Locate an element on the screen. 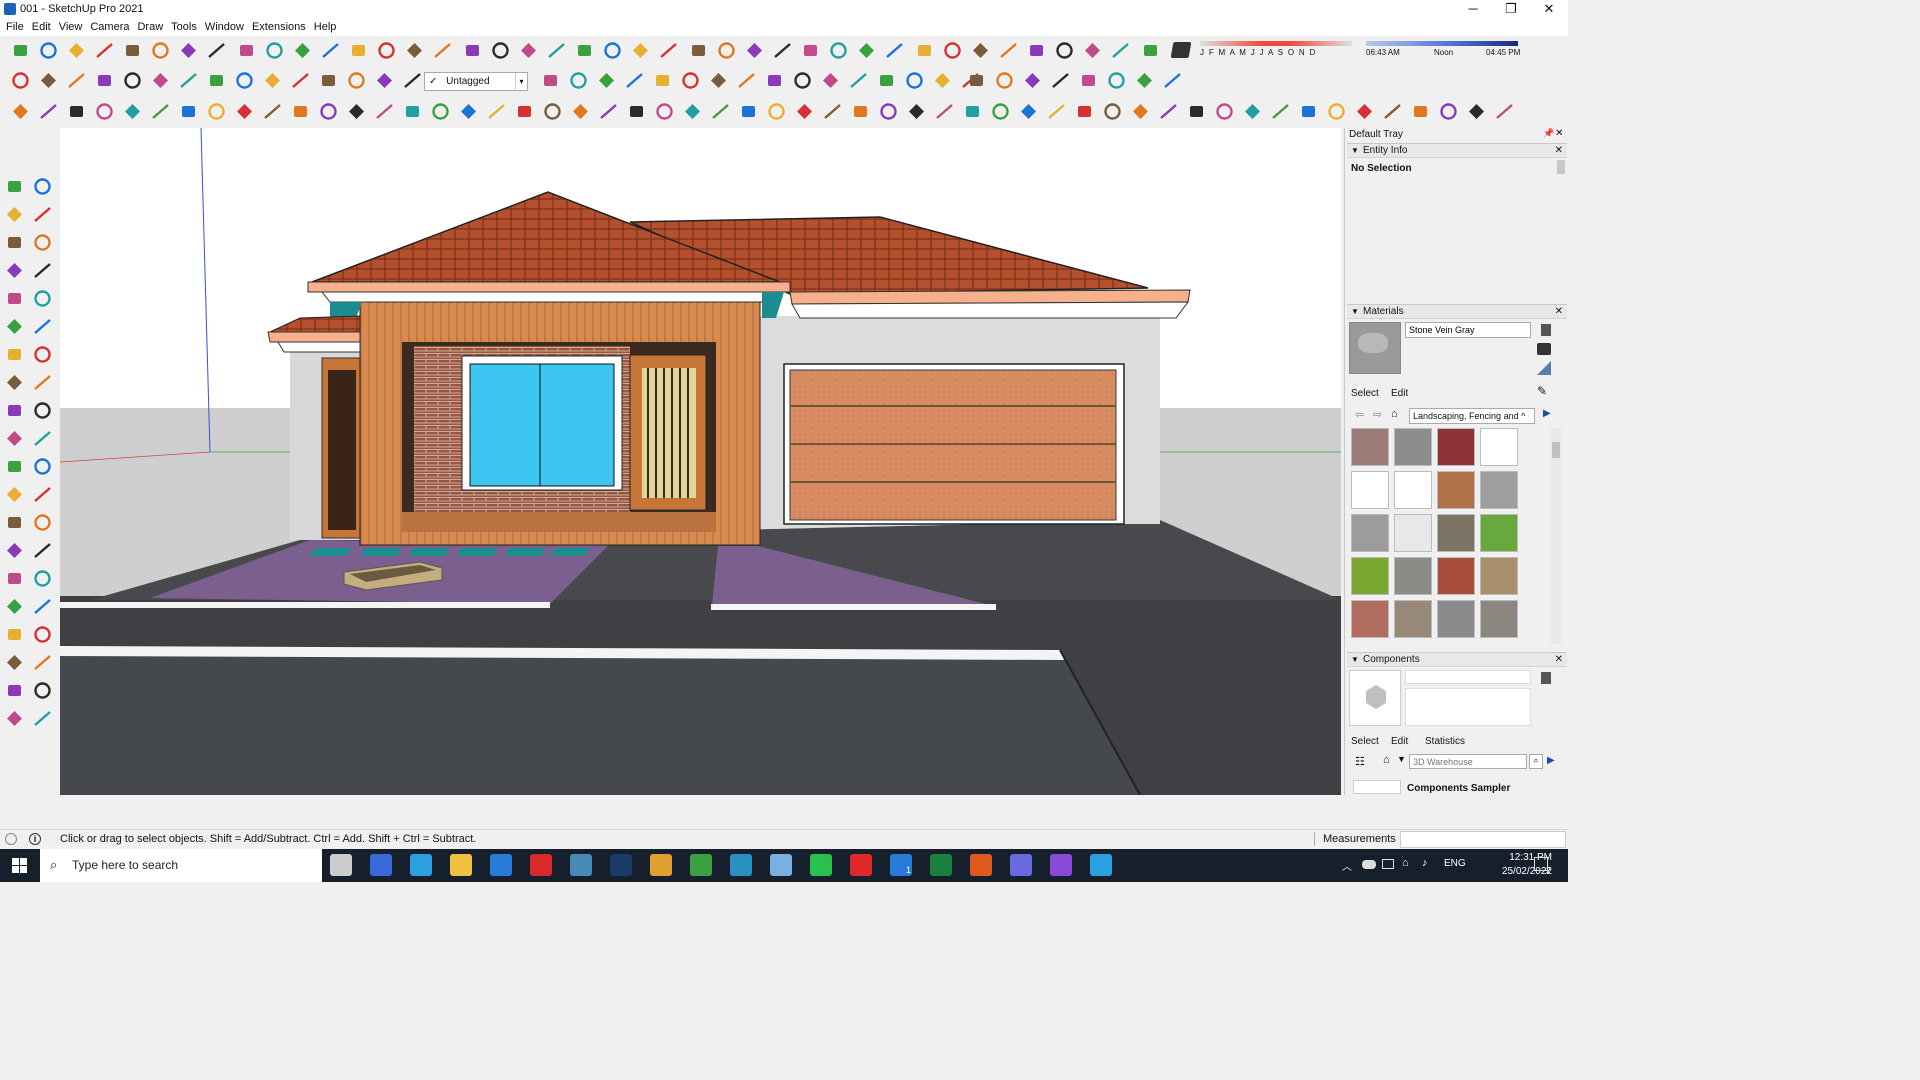 The width and height of the screenshot is (1920, 1080). freehand-icon is located at coordinates (42, 242).